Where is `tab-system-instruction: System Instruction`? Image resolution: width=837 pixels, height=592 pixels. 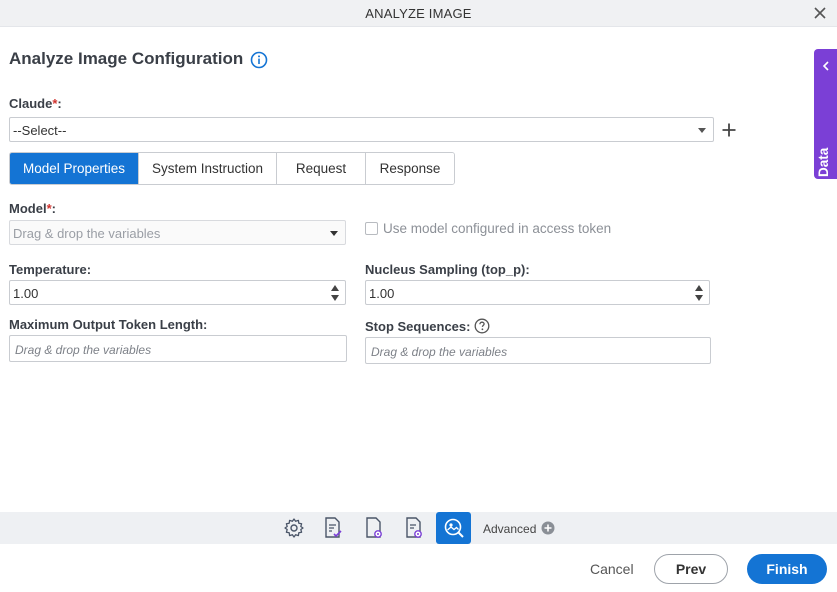
tab-system-instruction: System Instruction is located at coordinates (207, 168).